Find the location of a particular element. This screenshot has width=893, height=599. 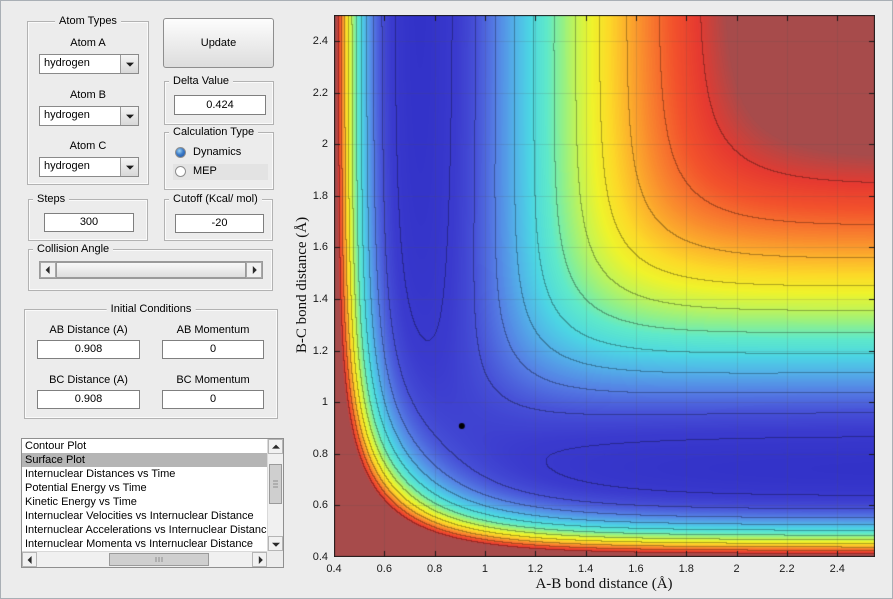

scroll-up-button is located at coordinates (275, 446).